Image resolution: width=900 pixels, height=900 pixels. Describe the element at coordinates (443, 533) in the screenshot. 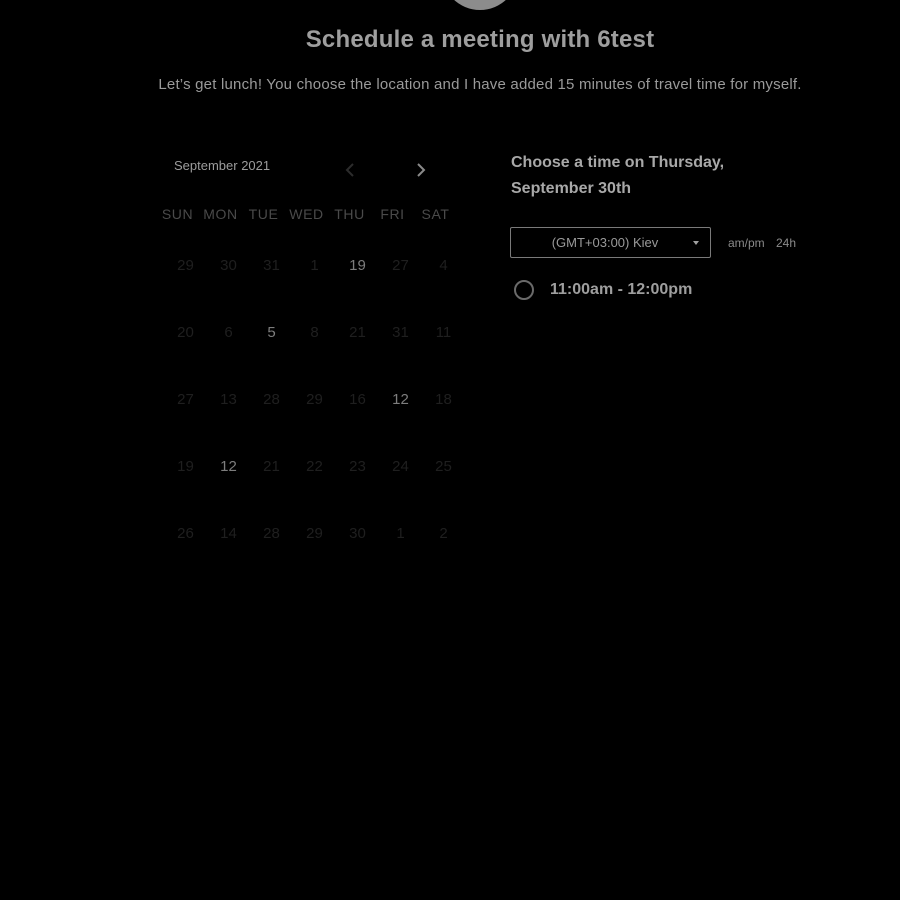

I see `calendar-day: 2` at that location.